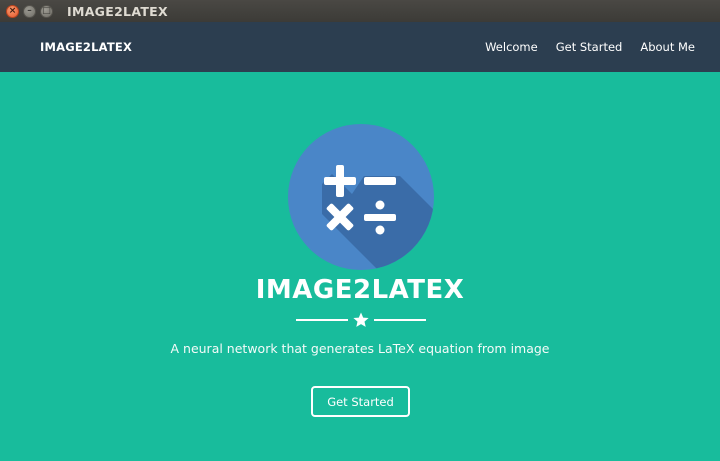  What do you see at coordinates (361, 197) in the screenshot?
I see `math-operators-icon` at bounding box center [361, 197].